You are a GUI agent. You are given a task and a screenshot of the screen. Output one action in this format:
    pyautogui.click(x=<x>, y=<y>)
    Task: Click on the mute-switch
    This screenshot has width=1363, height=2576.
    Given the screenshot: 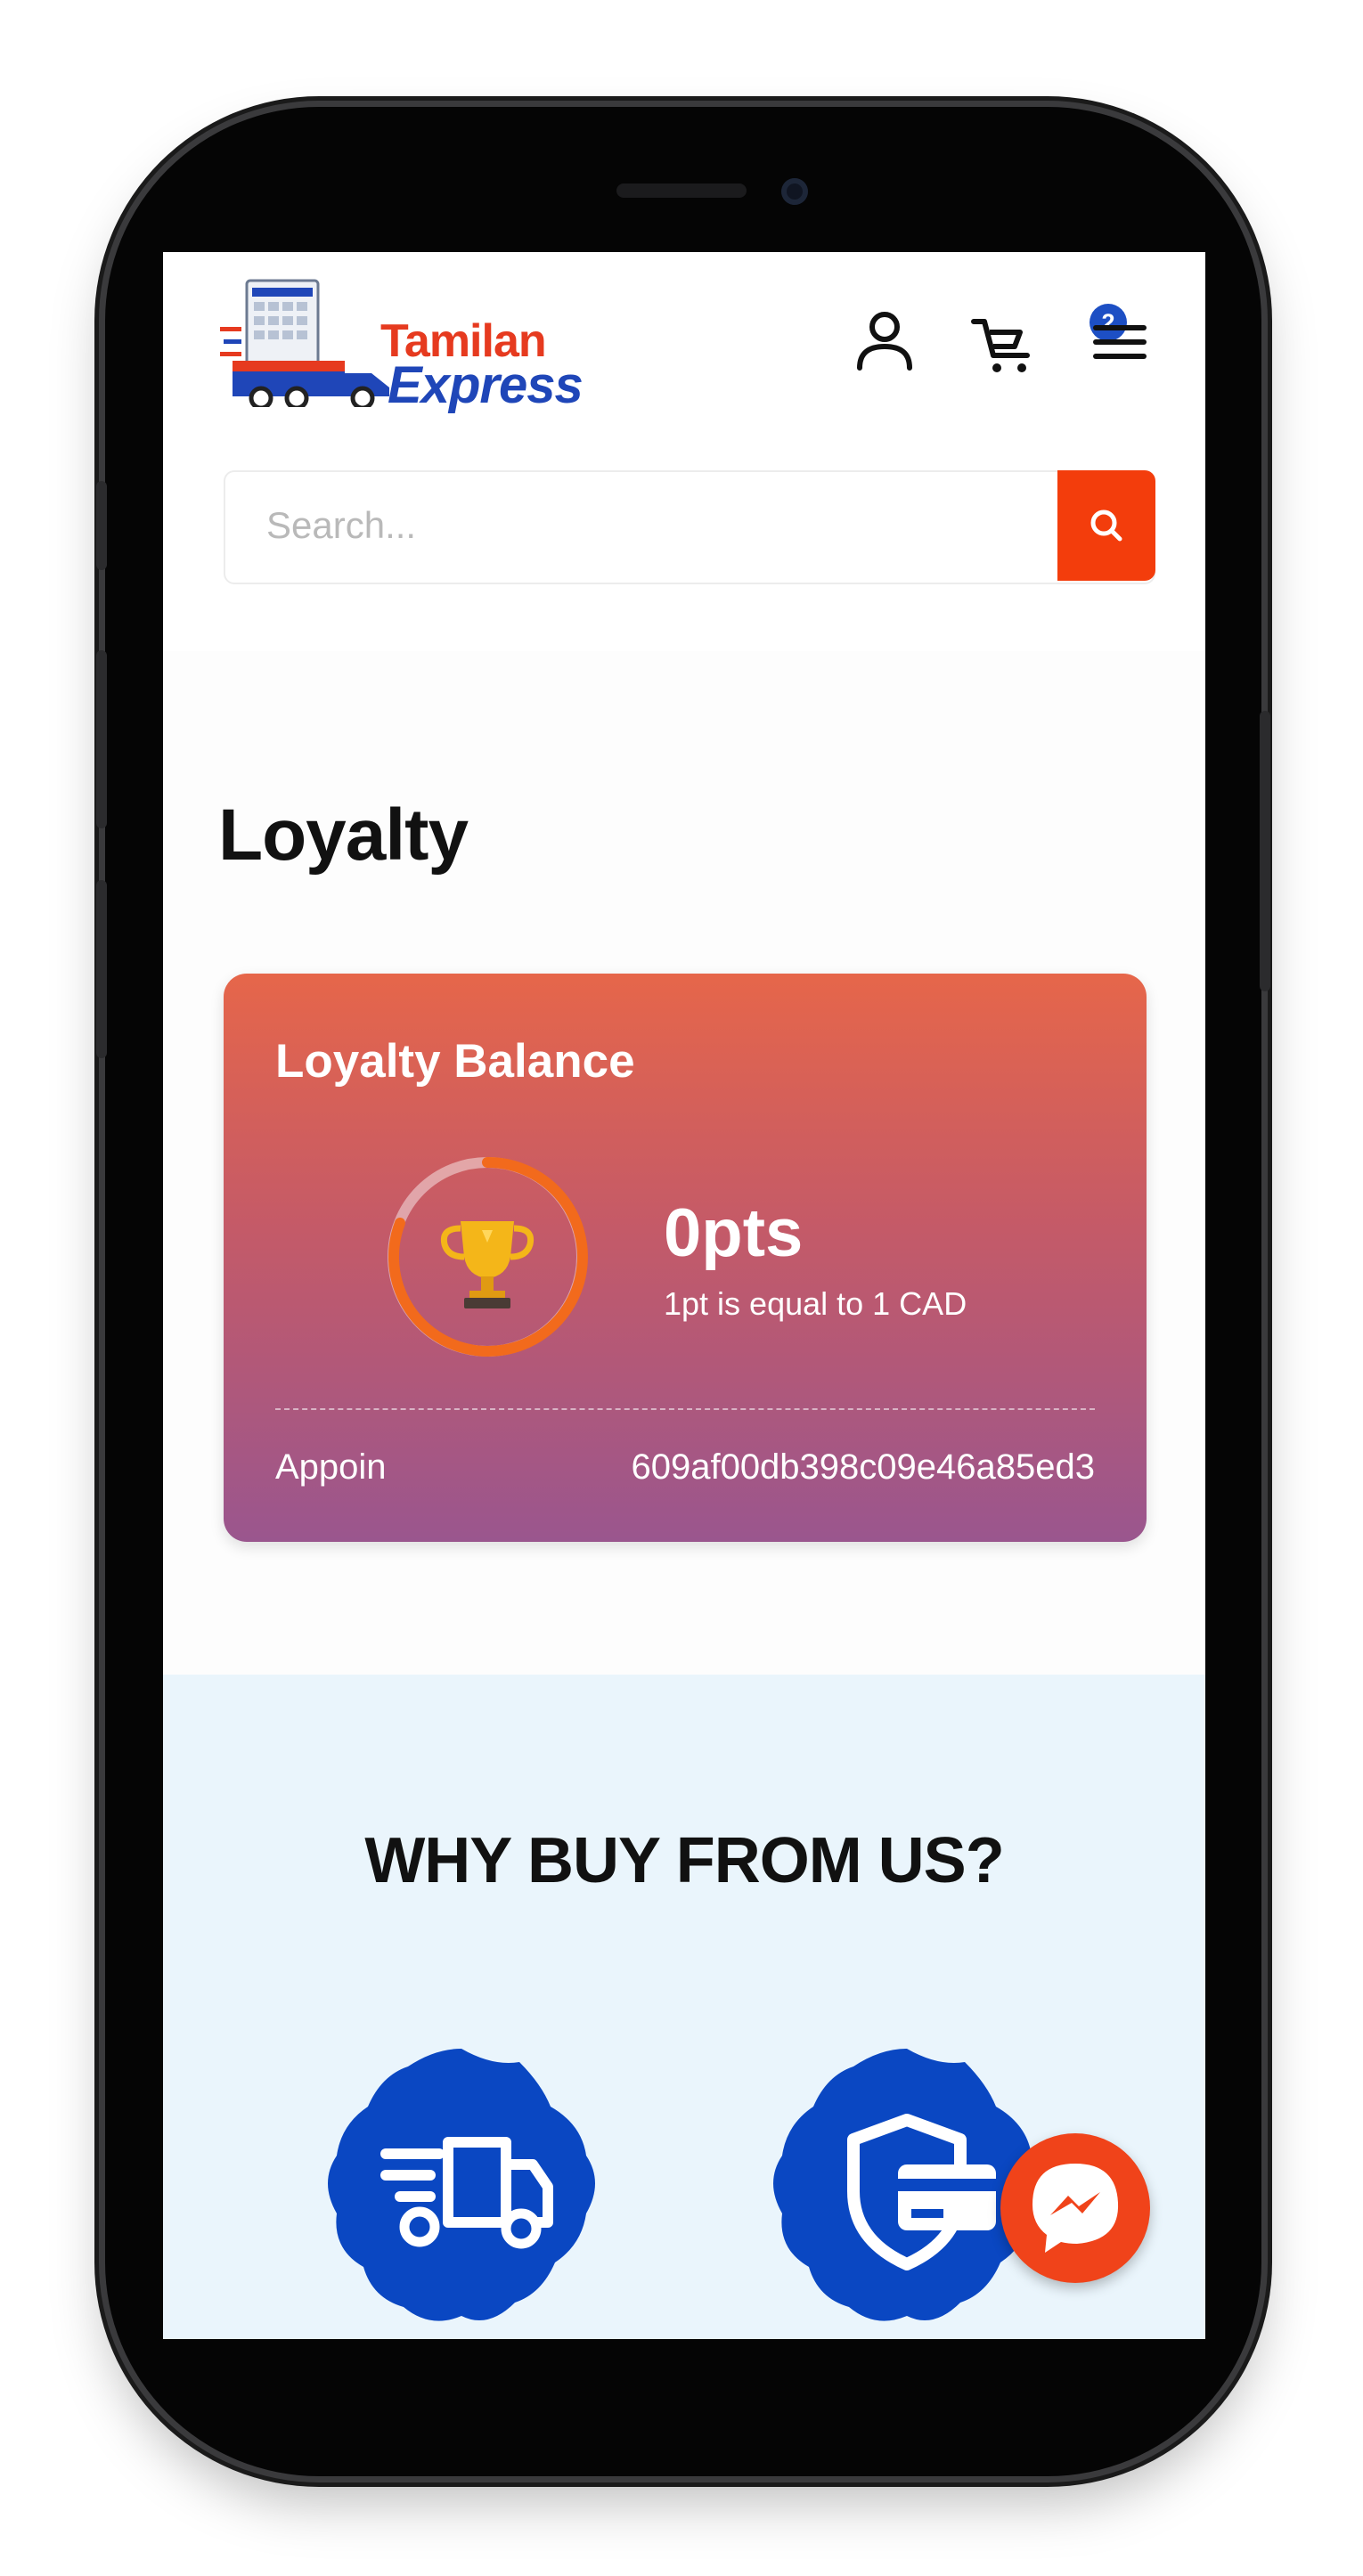 What is the action you would take?
    pyautogui.click(x=101, y=526)
    